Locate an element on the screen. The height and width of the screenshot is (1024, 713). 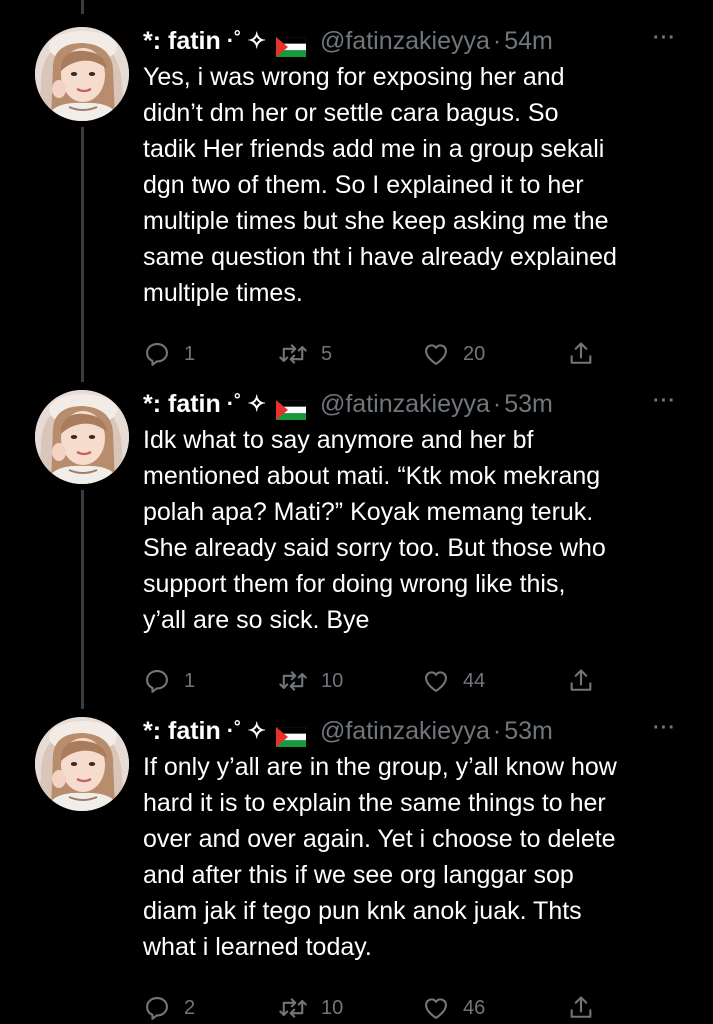
reply-count: 2 is located at coordinates (190, 1007).